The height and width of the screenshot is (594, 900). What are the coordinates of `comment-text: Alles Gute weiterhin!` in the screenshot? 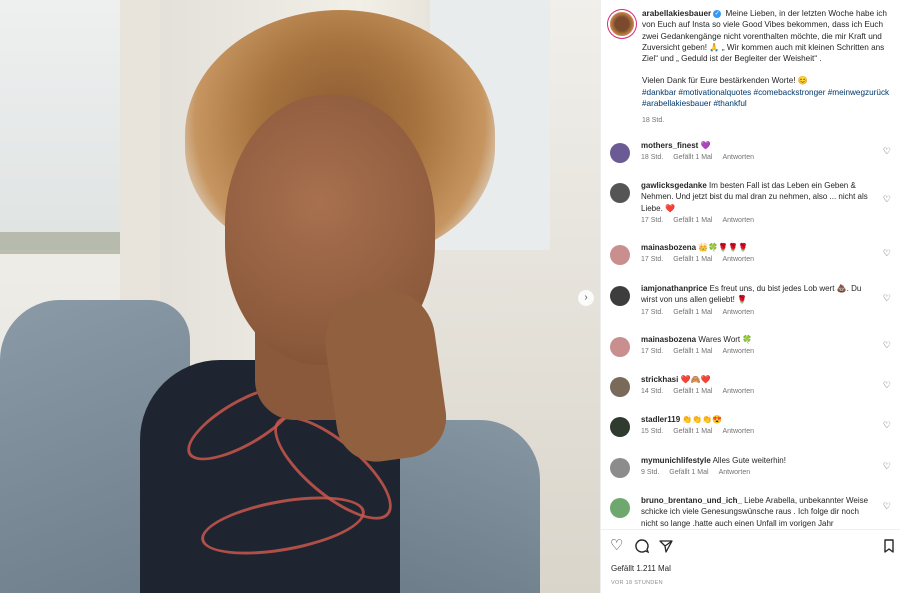 It's located at (749, 460).